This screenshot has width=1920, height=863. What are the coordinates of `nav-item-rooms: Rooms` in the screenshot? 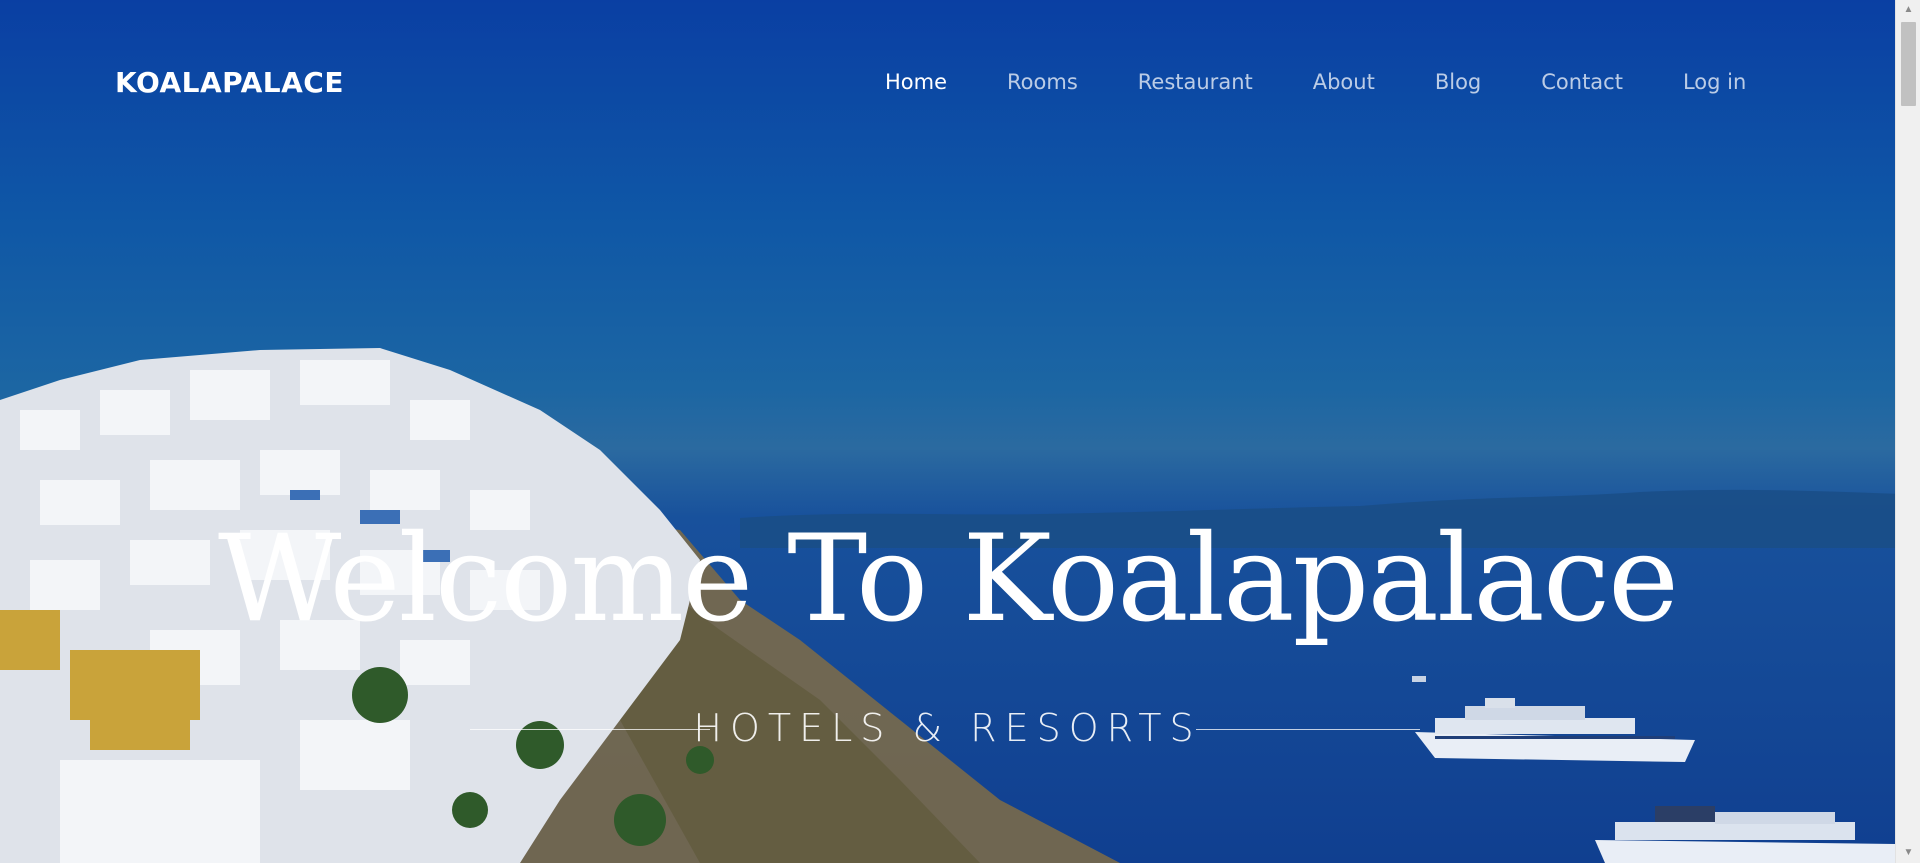 It's located at (1042, 82).